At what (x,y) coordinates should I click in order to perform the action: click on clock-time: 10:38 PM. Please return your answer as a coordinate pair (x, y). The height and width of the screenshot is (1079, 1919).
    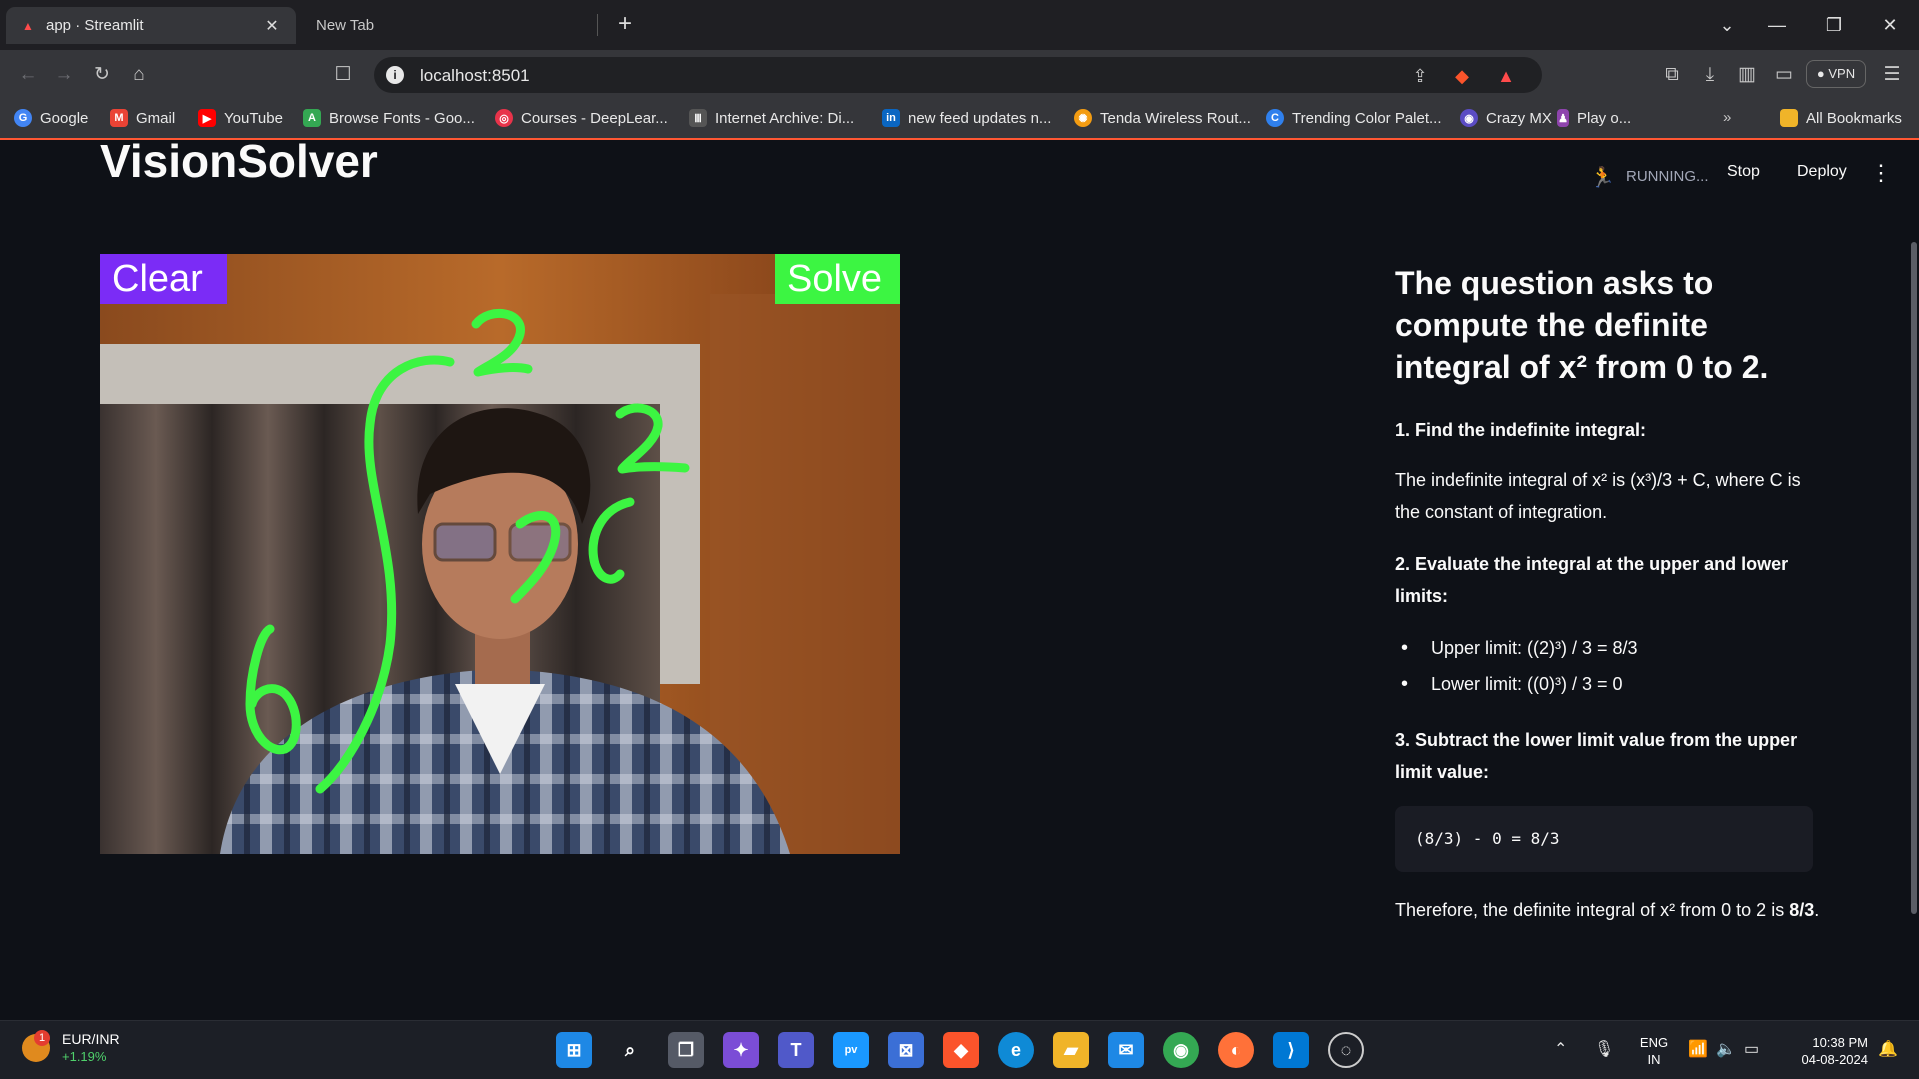
    Looking at the image, I should click on (1840, 1042).